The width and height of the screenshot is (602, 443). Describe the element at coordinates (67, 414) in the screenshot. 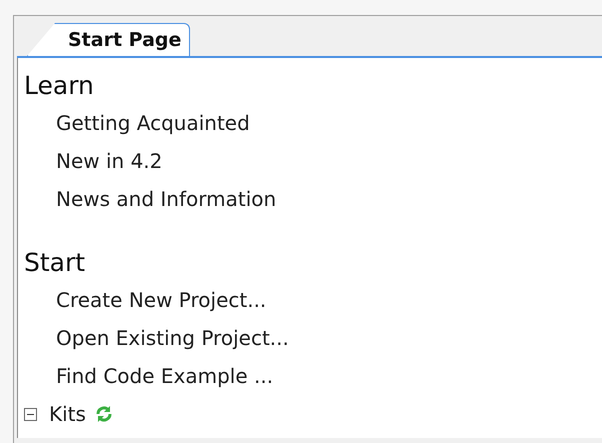

I see `kits-label: Kits` at that location.